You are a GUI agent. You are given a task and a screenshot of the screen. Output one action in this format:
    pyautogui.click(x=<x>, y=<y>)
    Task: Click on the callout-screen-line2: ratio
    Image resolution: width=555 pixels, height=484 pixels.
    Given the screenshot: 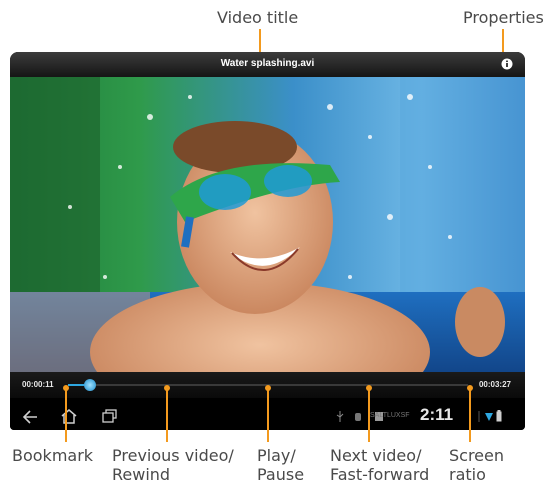 What is the action you would take?
    pyautogui.click(x=467, y=474)
    